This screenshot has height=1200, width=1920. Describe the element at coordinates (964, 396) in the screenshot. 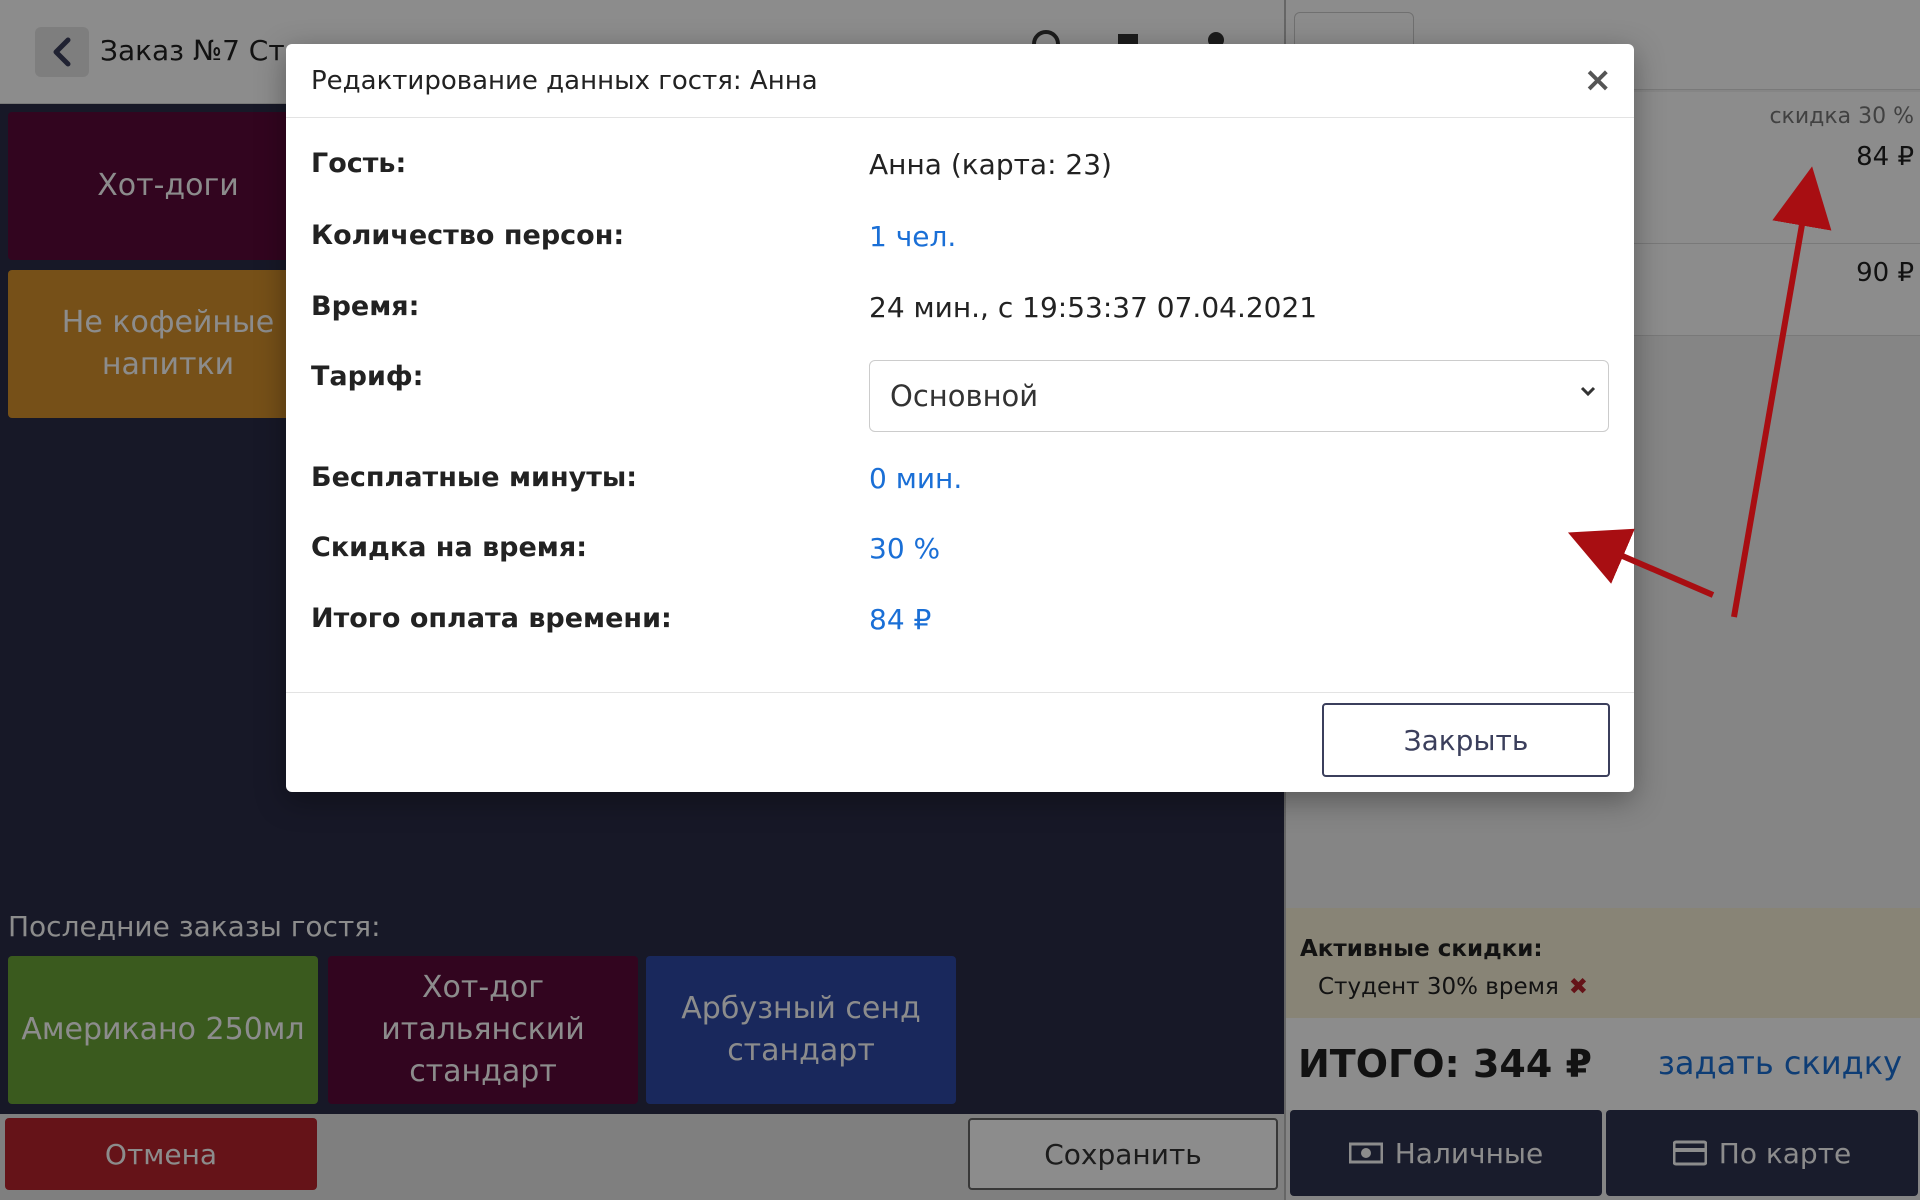

I see `tariff-selected-value: Основной` at that location.